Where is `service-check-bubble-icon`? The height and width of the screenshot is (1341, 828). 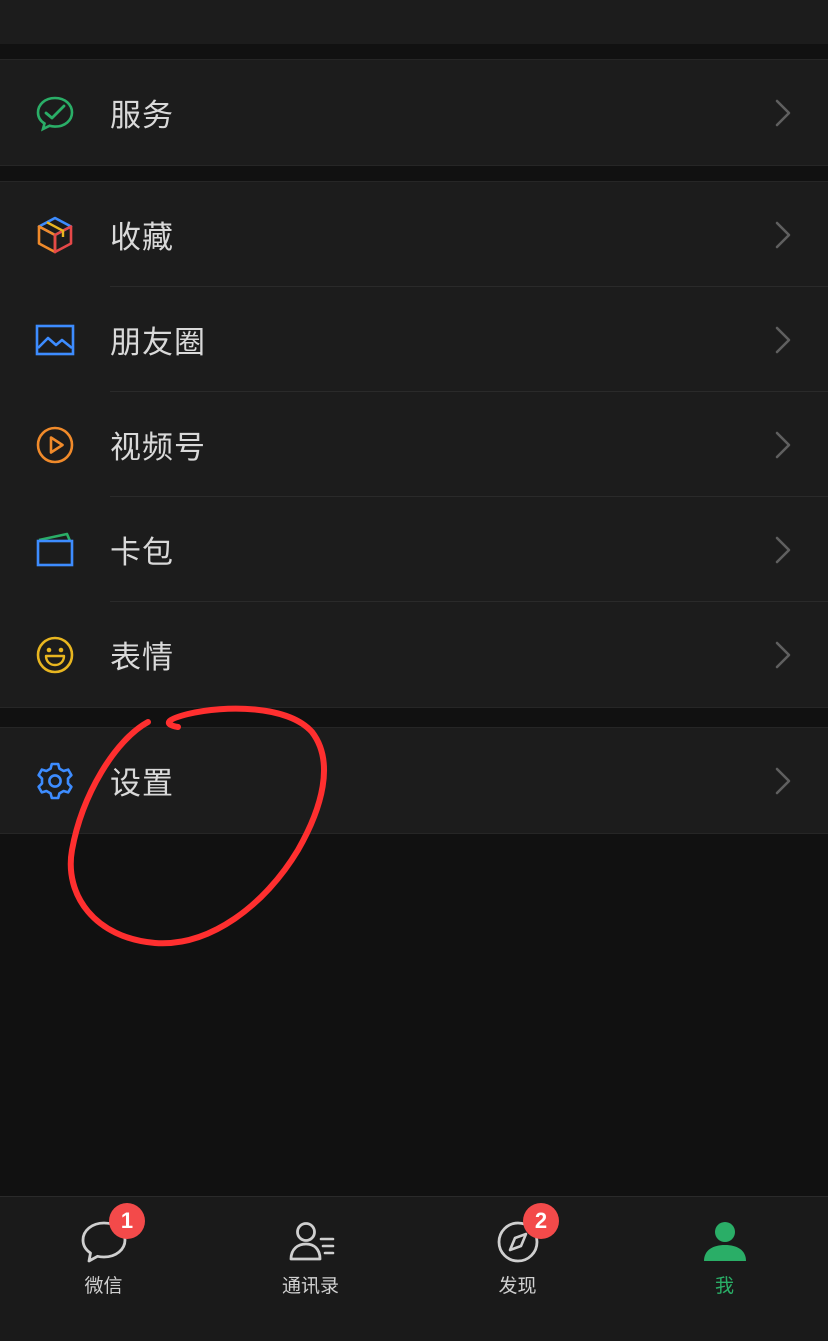
service-check-bubble-icon is located at coordinates (55, 113).